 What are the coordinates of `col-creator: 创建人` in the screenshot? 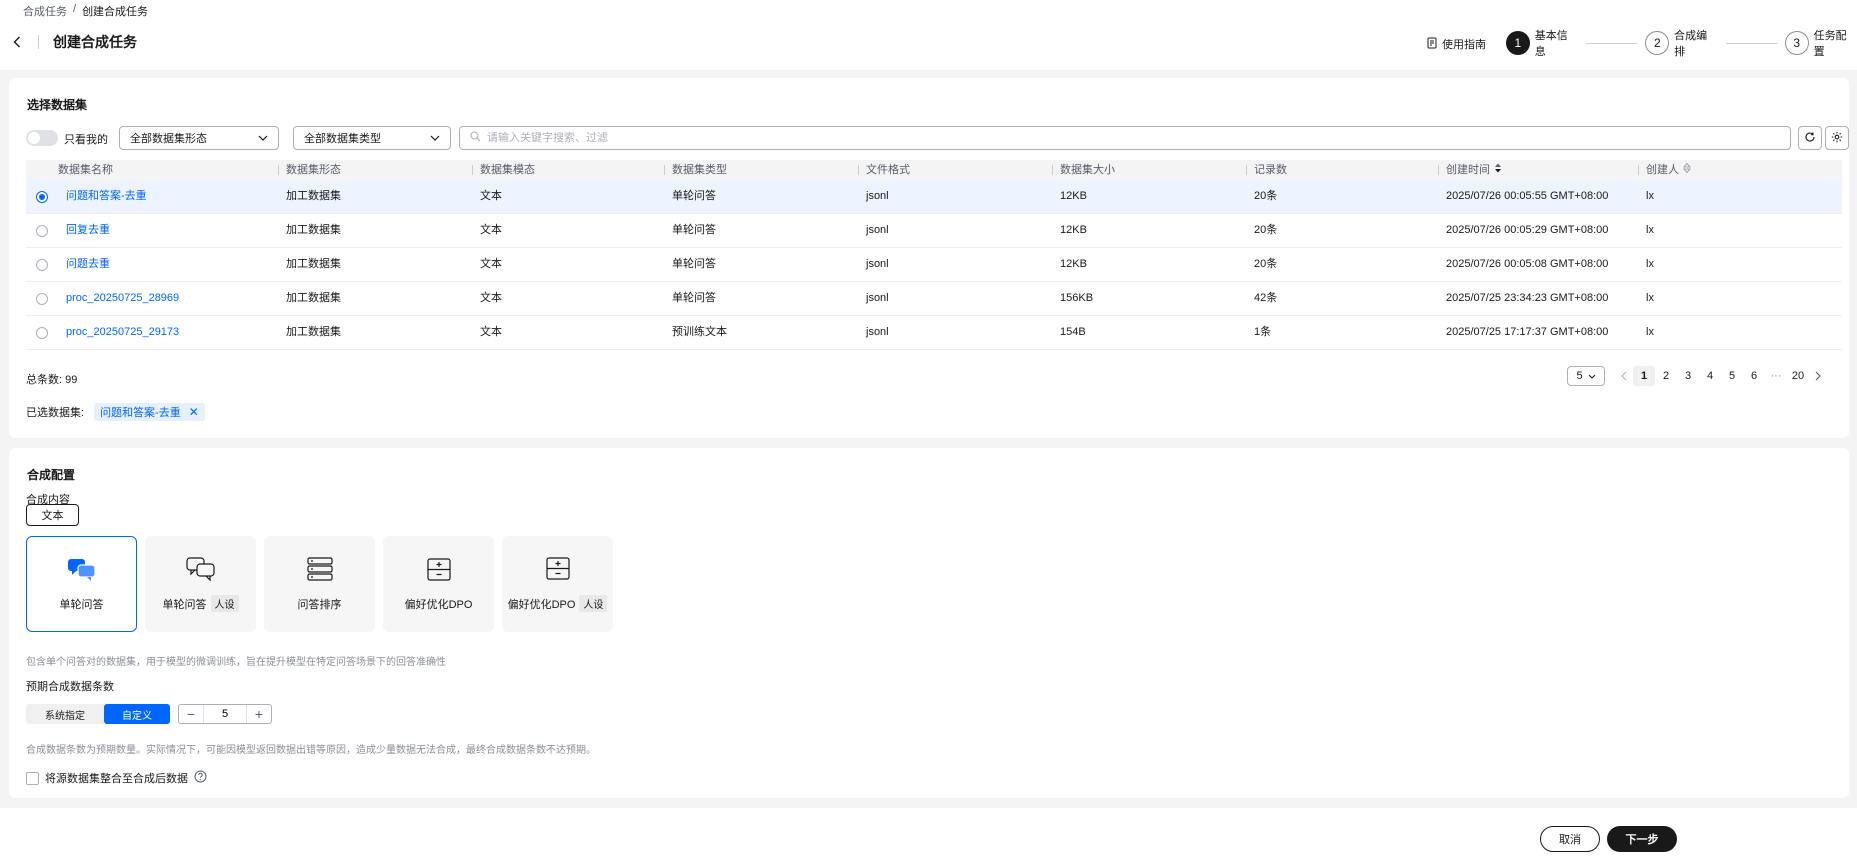 It's located at (1740, 170).